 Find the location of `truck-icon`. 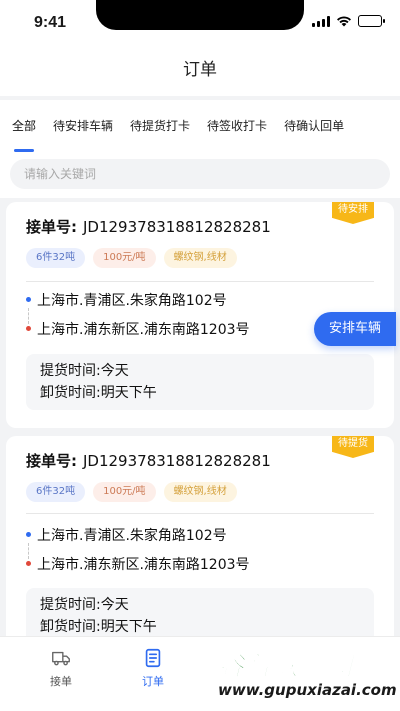

truck-icon is located at coordinates (61, 658).